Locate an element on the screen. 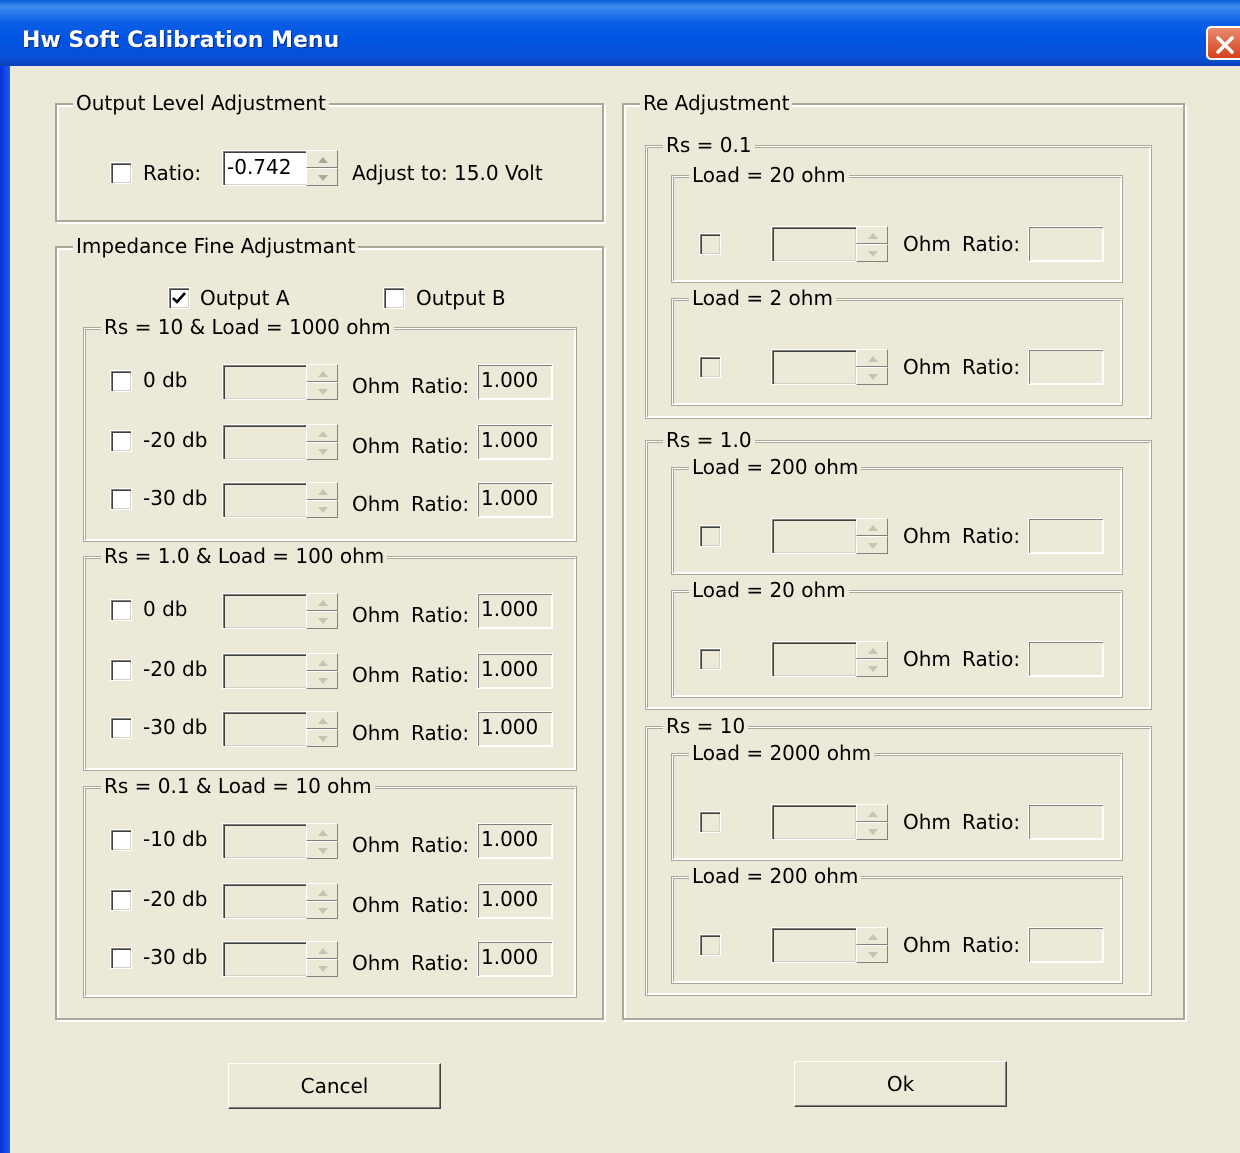 Image resolution: width=1240 pixels, height=1153 pixels. ratio-label: Ratio: is located at coordinates (440, 733).